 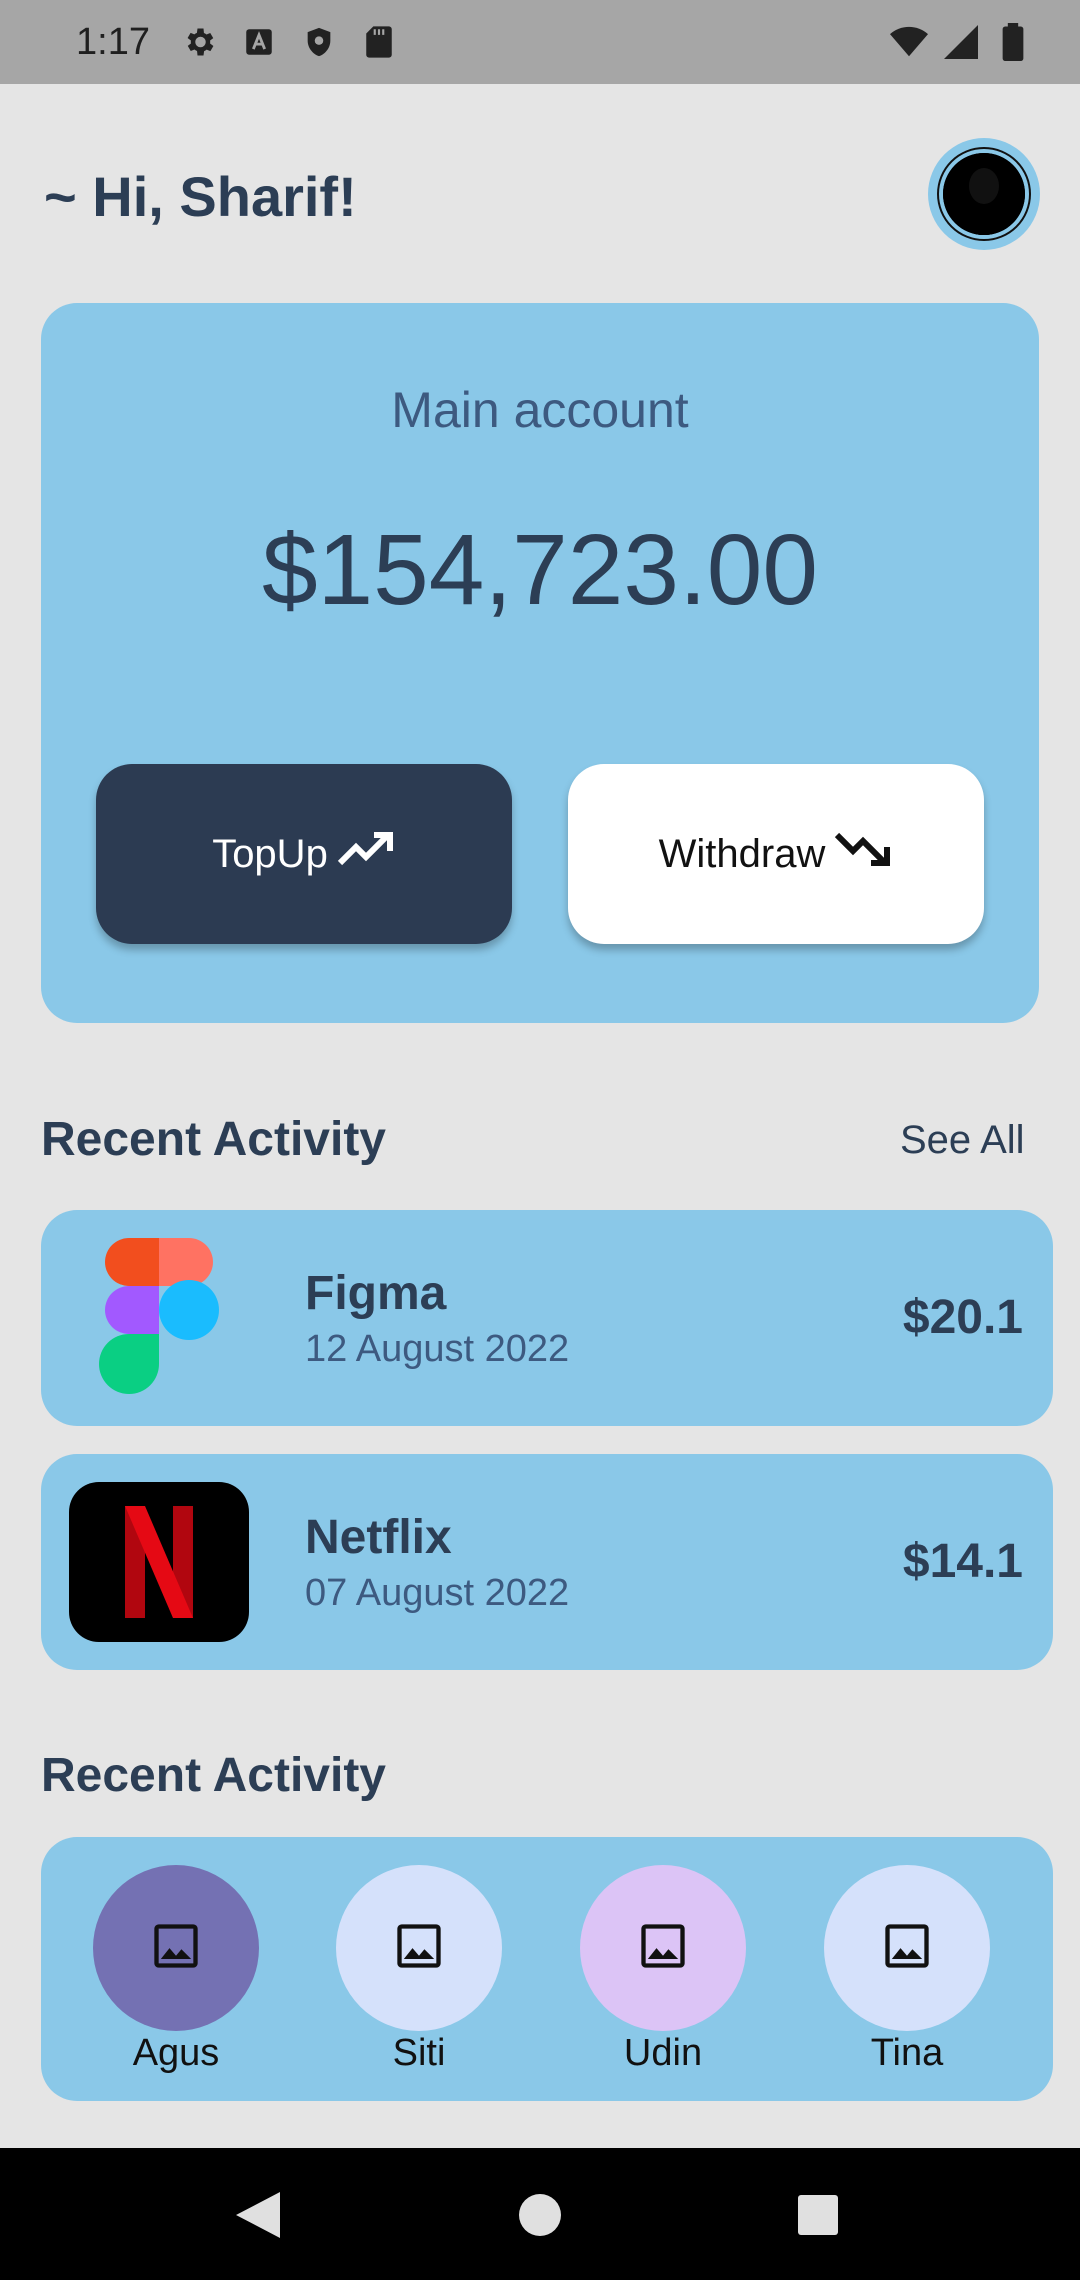 I want to click on status-time: 1:17, so click(x=113, y=41).